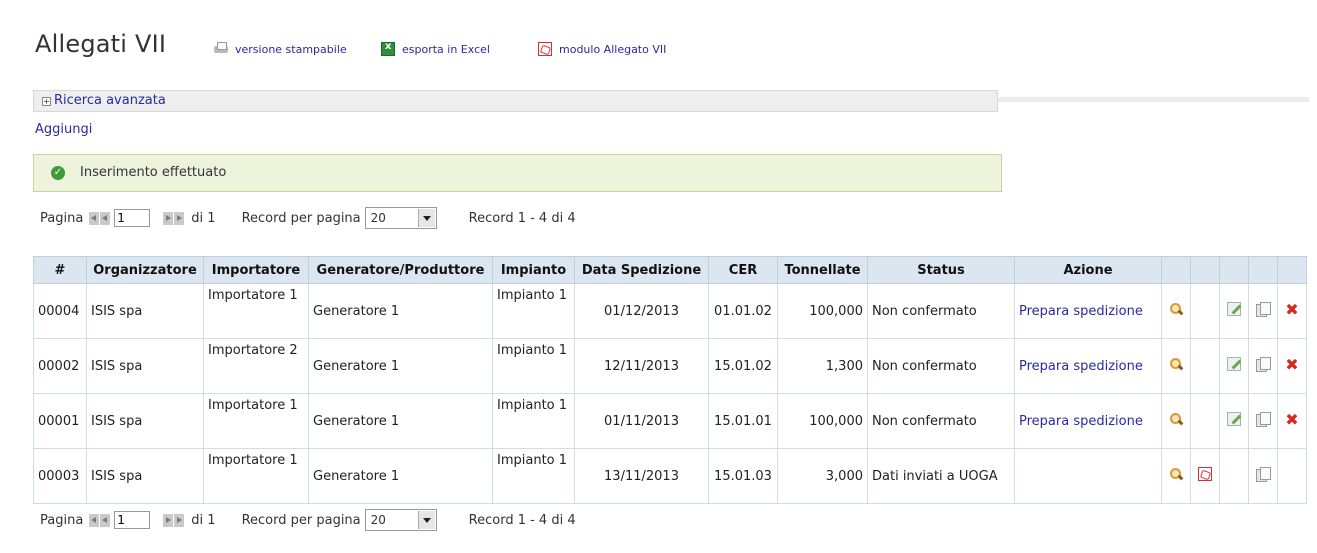 This screenshot has width=1317, height=553. Describe the element at coordinates (641, 270) in the screenshot. I see `col-header-data-spedizione: Data Spedizione` at that location.